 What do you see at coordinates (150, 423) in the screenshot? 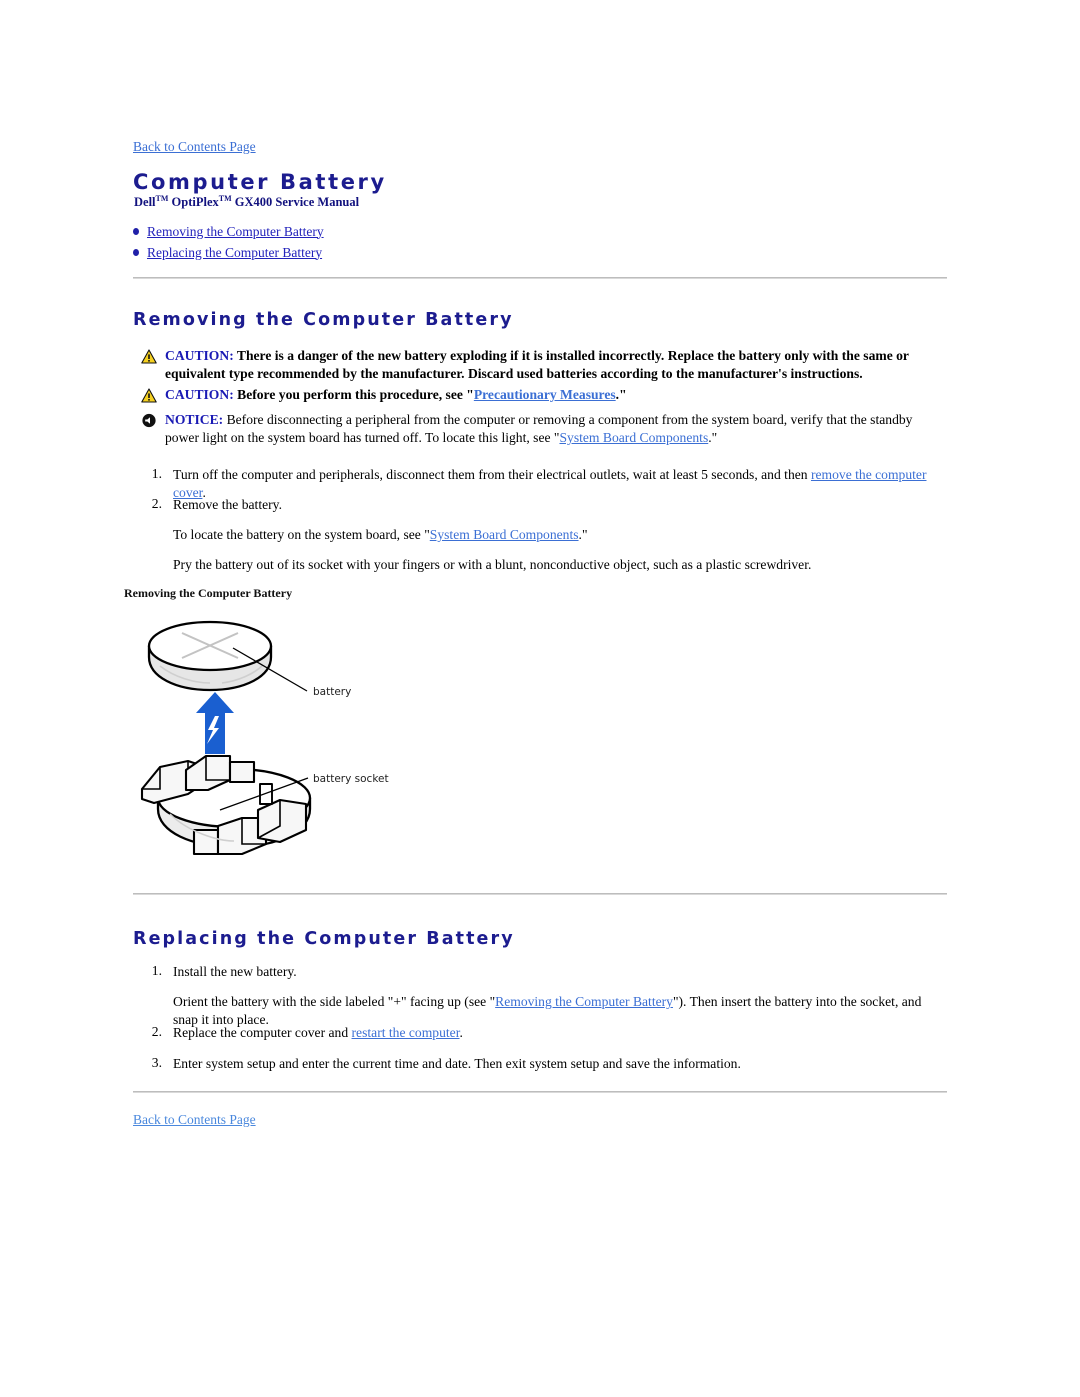
I see `notice-circle-icon` at bounding box center [150, 423].